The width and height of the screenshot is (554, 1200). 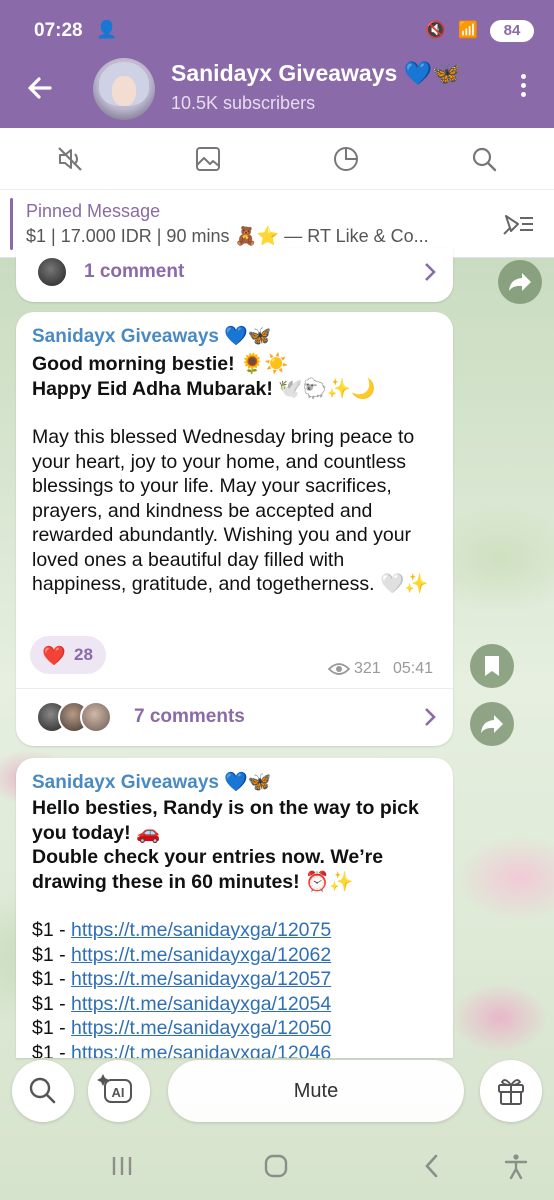 What do you see at coordinates (107, 29) in the screenshot?
I see `person-status-icon: 👤` at bounding box center [107, 29].